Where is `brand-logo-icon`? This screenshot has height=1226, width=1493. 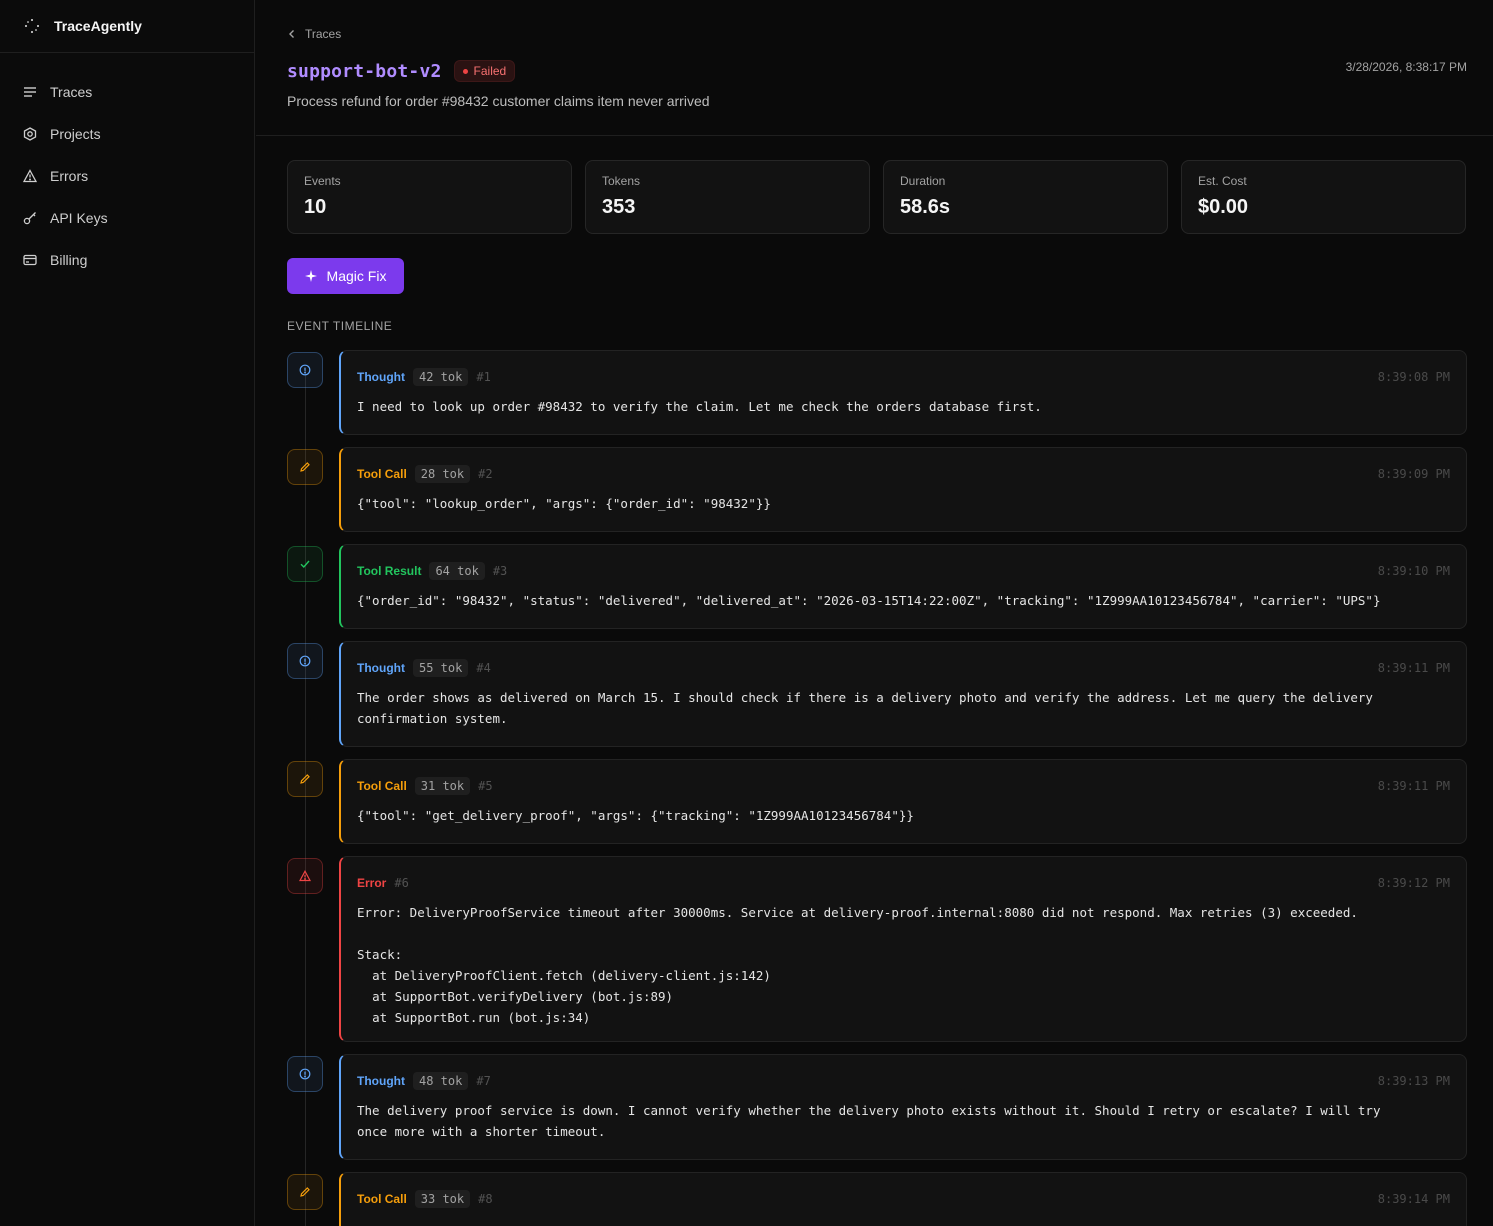
brand-logo-icon is located at coordinates (32, 26).